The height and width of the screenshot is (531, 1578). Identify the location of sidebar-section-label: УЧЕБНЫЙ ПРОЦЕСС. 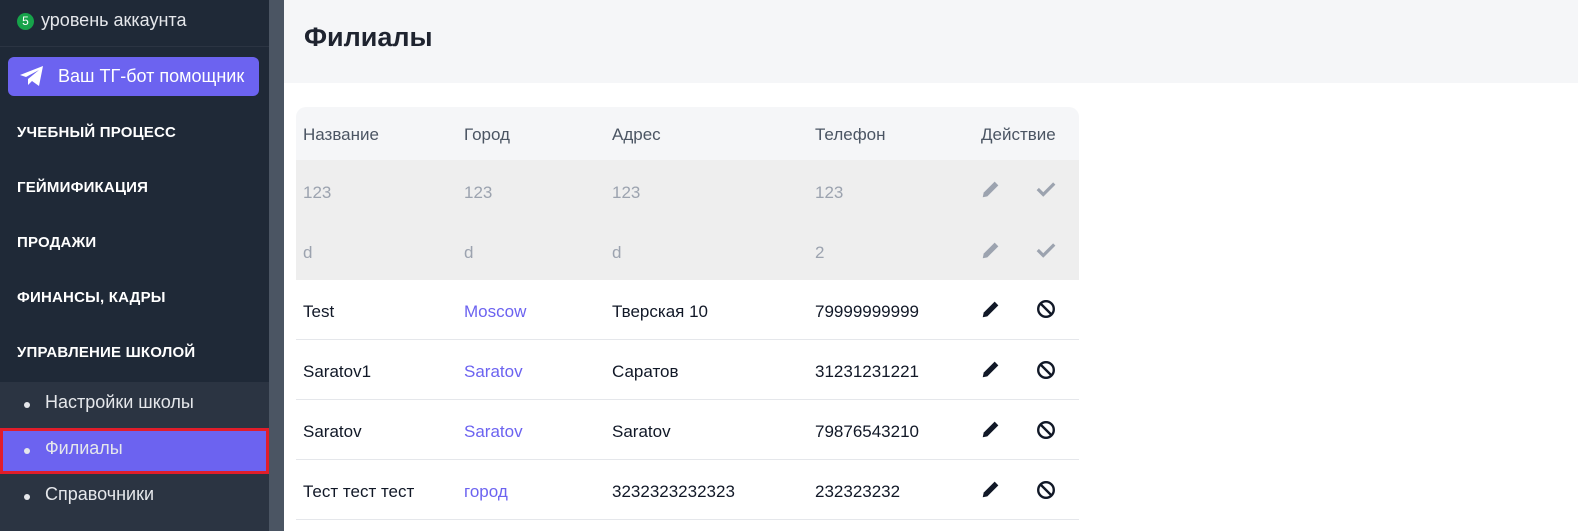
(97, 132).